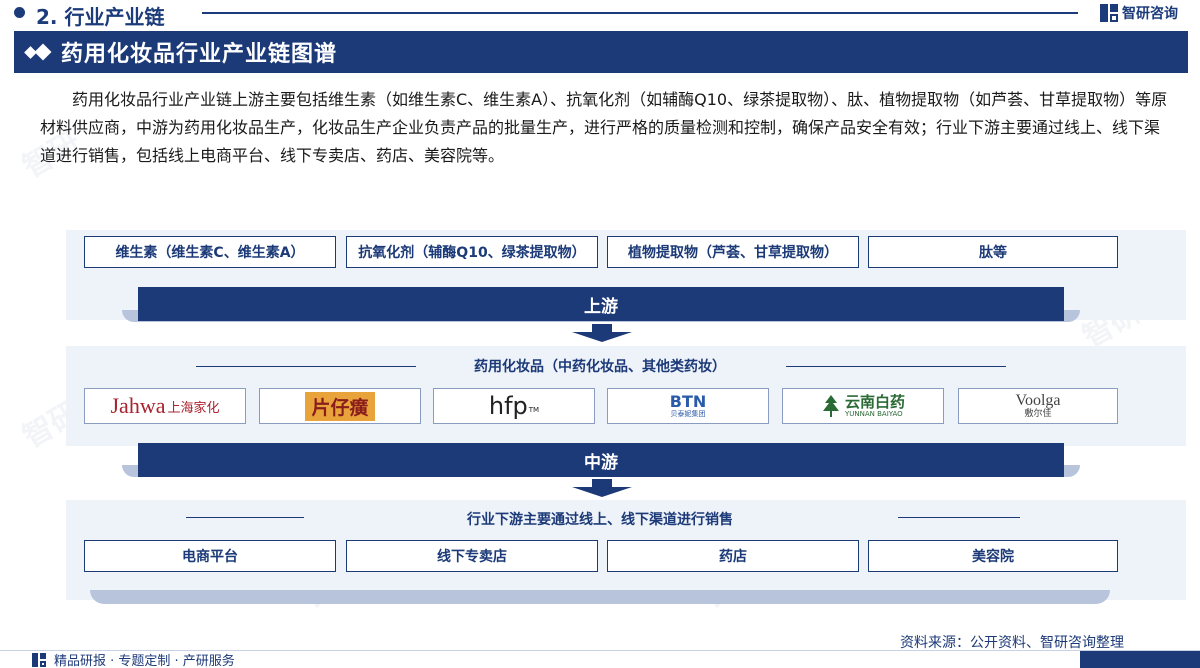  I want to click on upstream-item: 植物提取物（芦荟、甘草提取物）, so click(733, 252).